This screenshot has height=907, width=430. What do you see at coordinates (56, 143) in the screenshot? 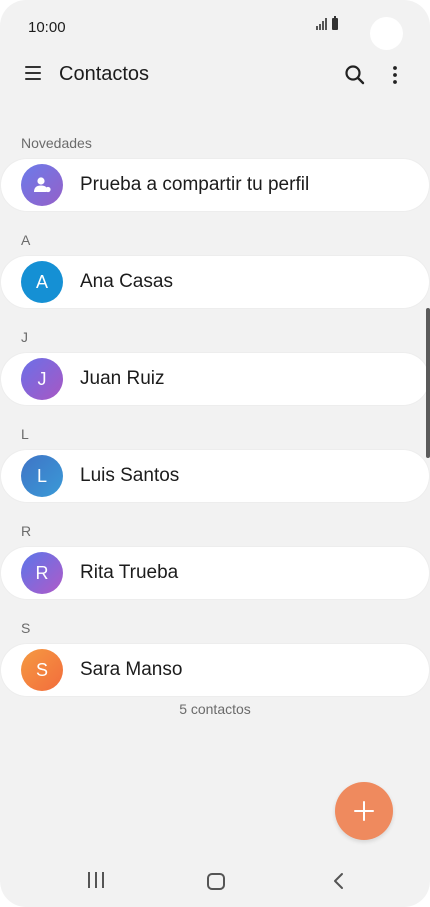
I see `section-header-novedades: Novedades` at bounding box center [56, 143].